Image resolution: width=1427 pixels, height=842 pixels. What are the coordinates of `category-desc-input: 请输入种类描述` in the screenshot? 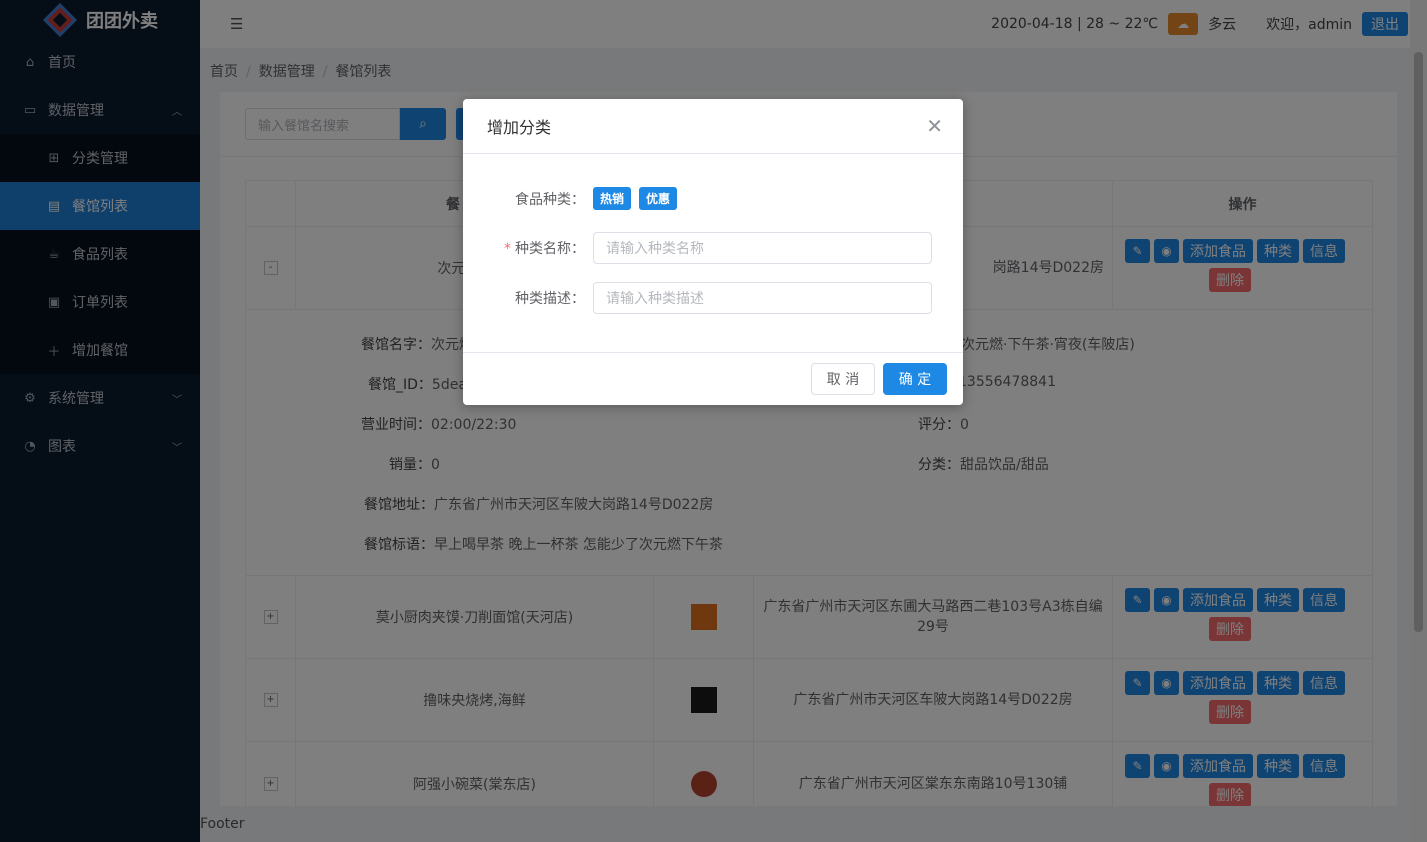 It's located at (762, 298).